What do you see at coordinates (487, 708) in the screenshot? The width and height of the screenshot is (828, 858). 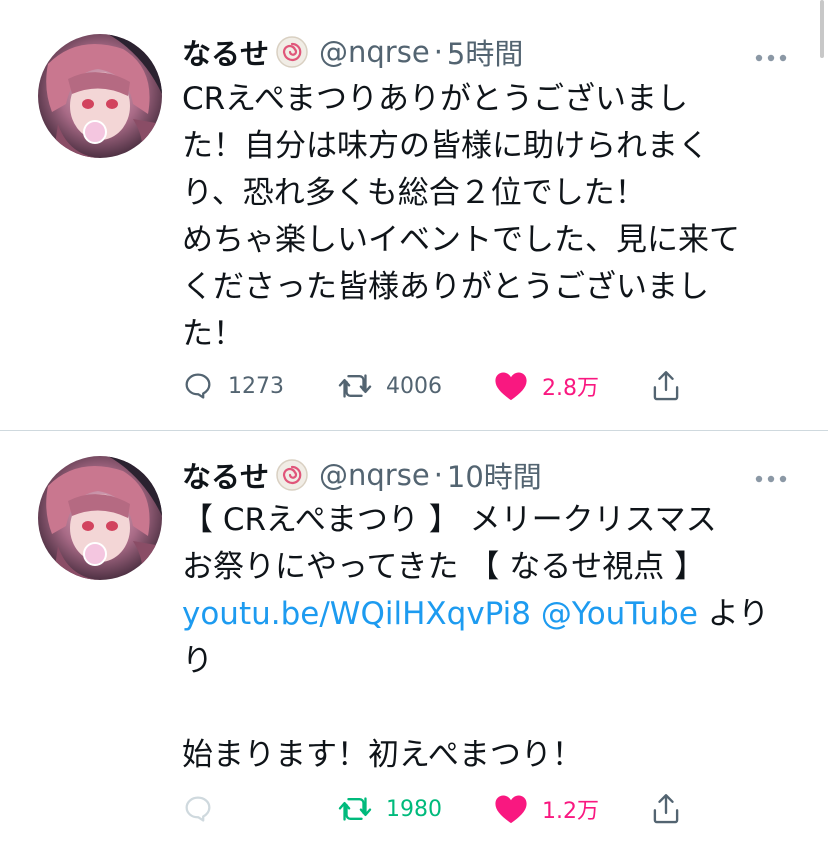 I see `tweet-text-line` at bounding box center [487, 708].